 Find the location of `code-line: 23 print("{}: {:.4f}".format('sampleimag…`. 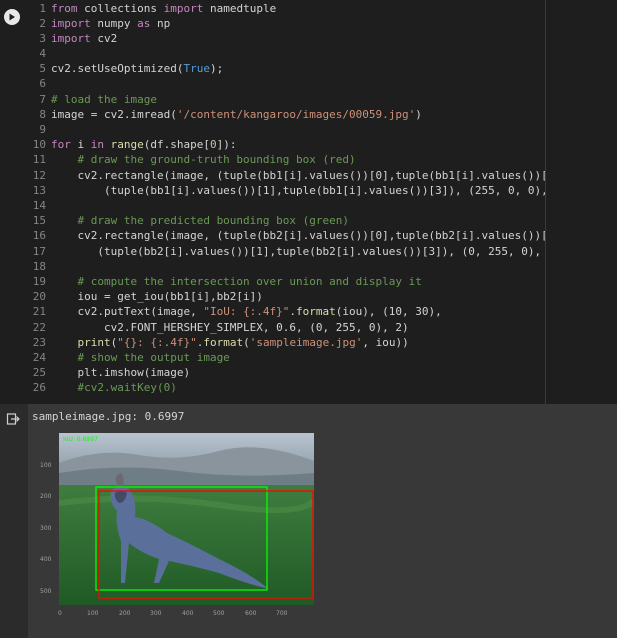

code-line: 23 print("{}: {:.4f}".format('sampleimag… is located at coordinates (220, 342).